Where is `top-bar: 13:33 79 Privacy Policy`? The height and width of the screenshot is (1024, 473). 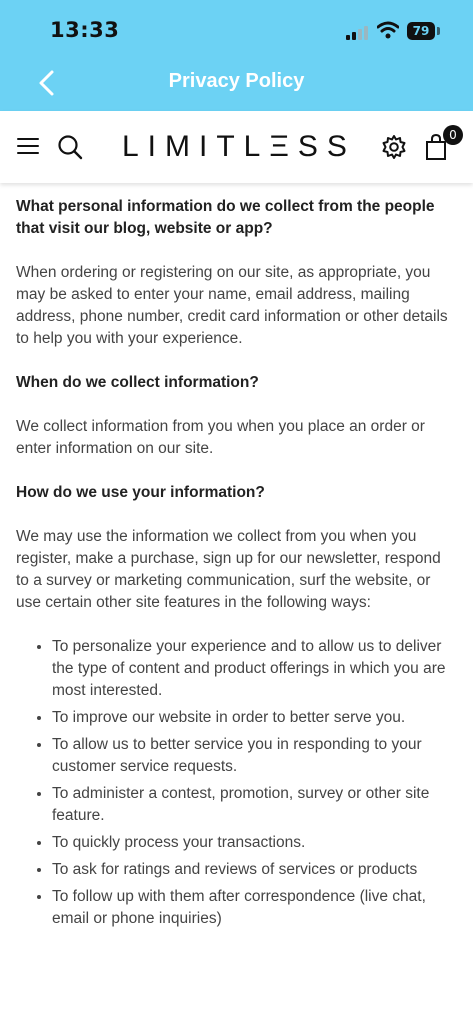 top-bar: 13:33 79 Privacy Policy is located at coordinates (236, 55).